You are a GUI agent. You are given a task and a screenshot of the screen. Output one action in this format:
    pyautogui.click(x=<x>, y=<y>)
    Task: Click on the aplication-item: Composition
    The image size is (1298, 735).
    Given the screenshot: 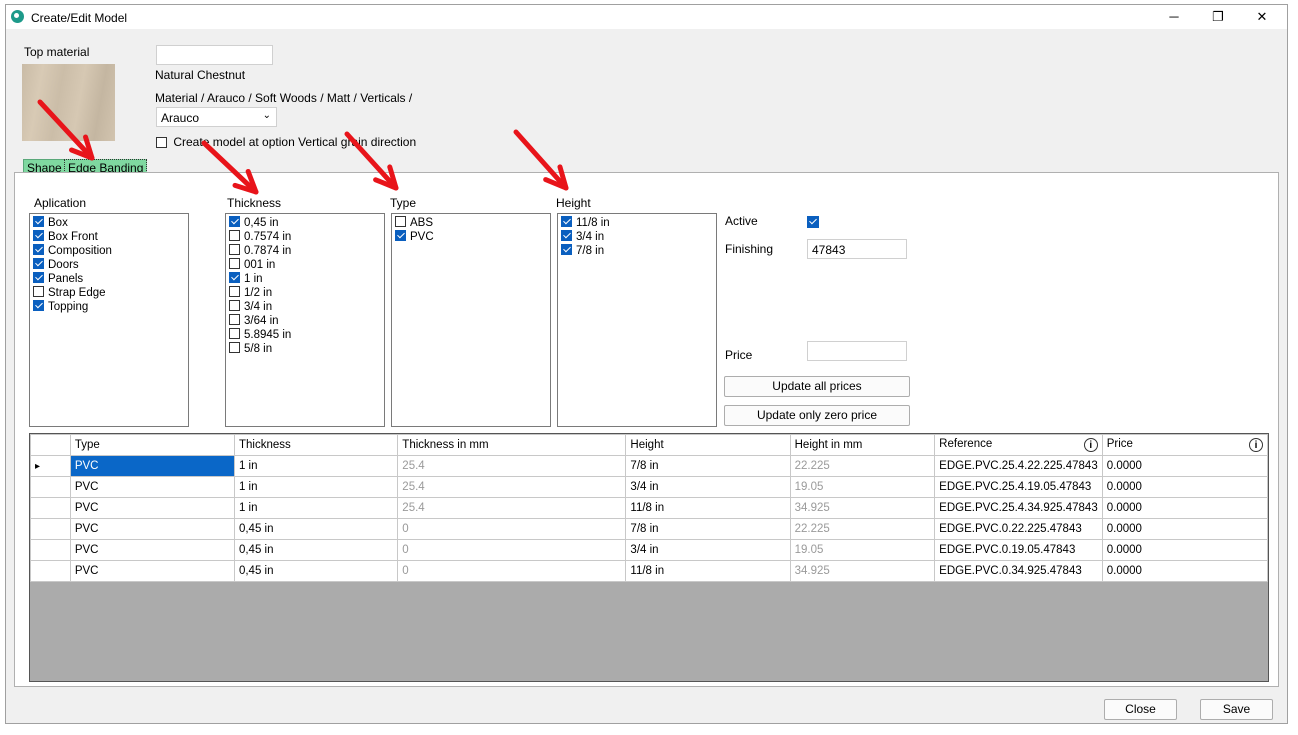 What is the action you would take?
    pyautogui.click(x=109, y=251)
    